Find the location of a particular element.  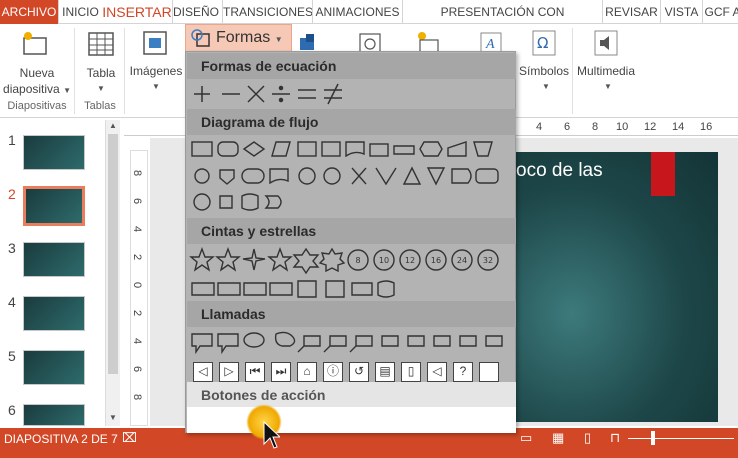

formas-button: Formas ▼ is located at coordinates (238, 38).